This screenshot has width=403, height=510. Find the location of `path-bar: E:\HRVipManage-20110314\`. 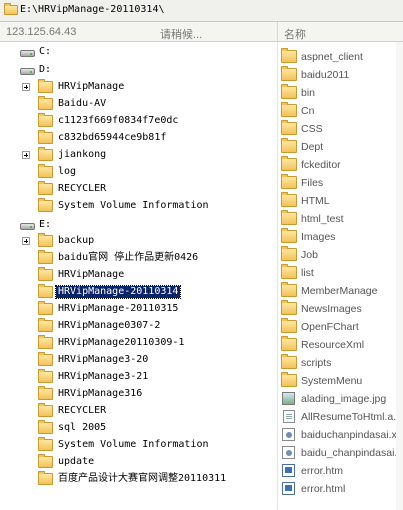

path-bar: E:\HRVipManage-20110314\ is located at coordinates (201, 11).